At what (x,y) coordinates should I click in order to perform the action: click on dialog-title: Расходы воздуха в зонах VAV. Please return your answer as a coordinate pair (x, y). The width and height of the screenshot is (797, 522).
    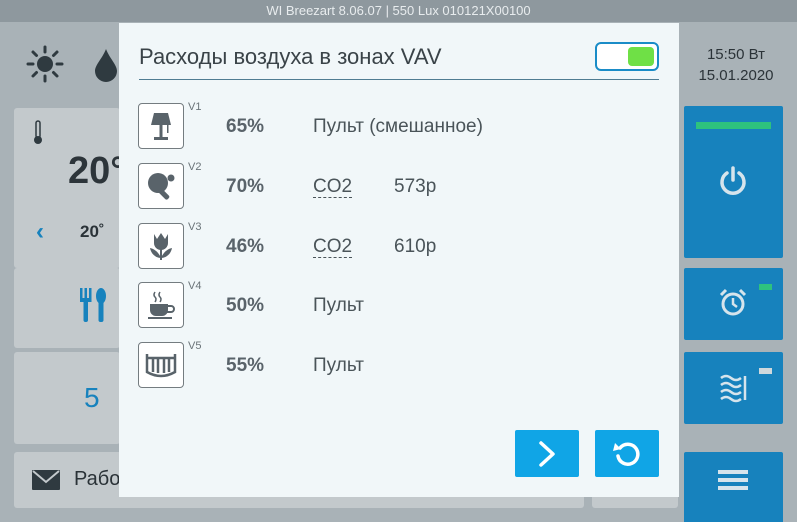
    Looking at the image, I should click on (290, 56).